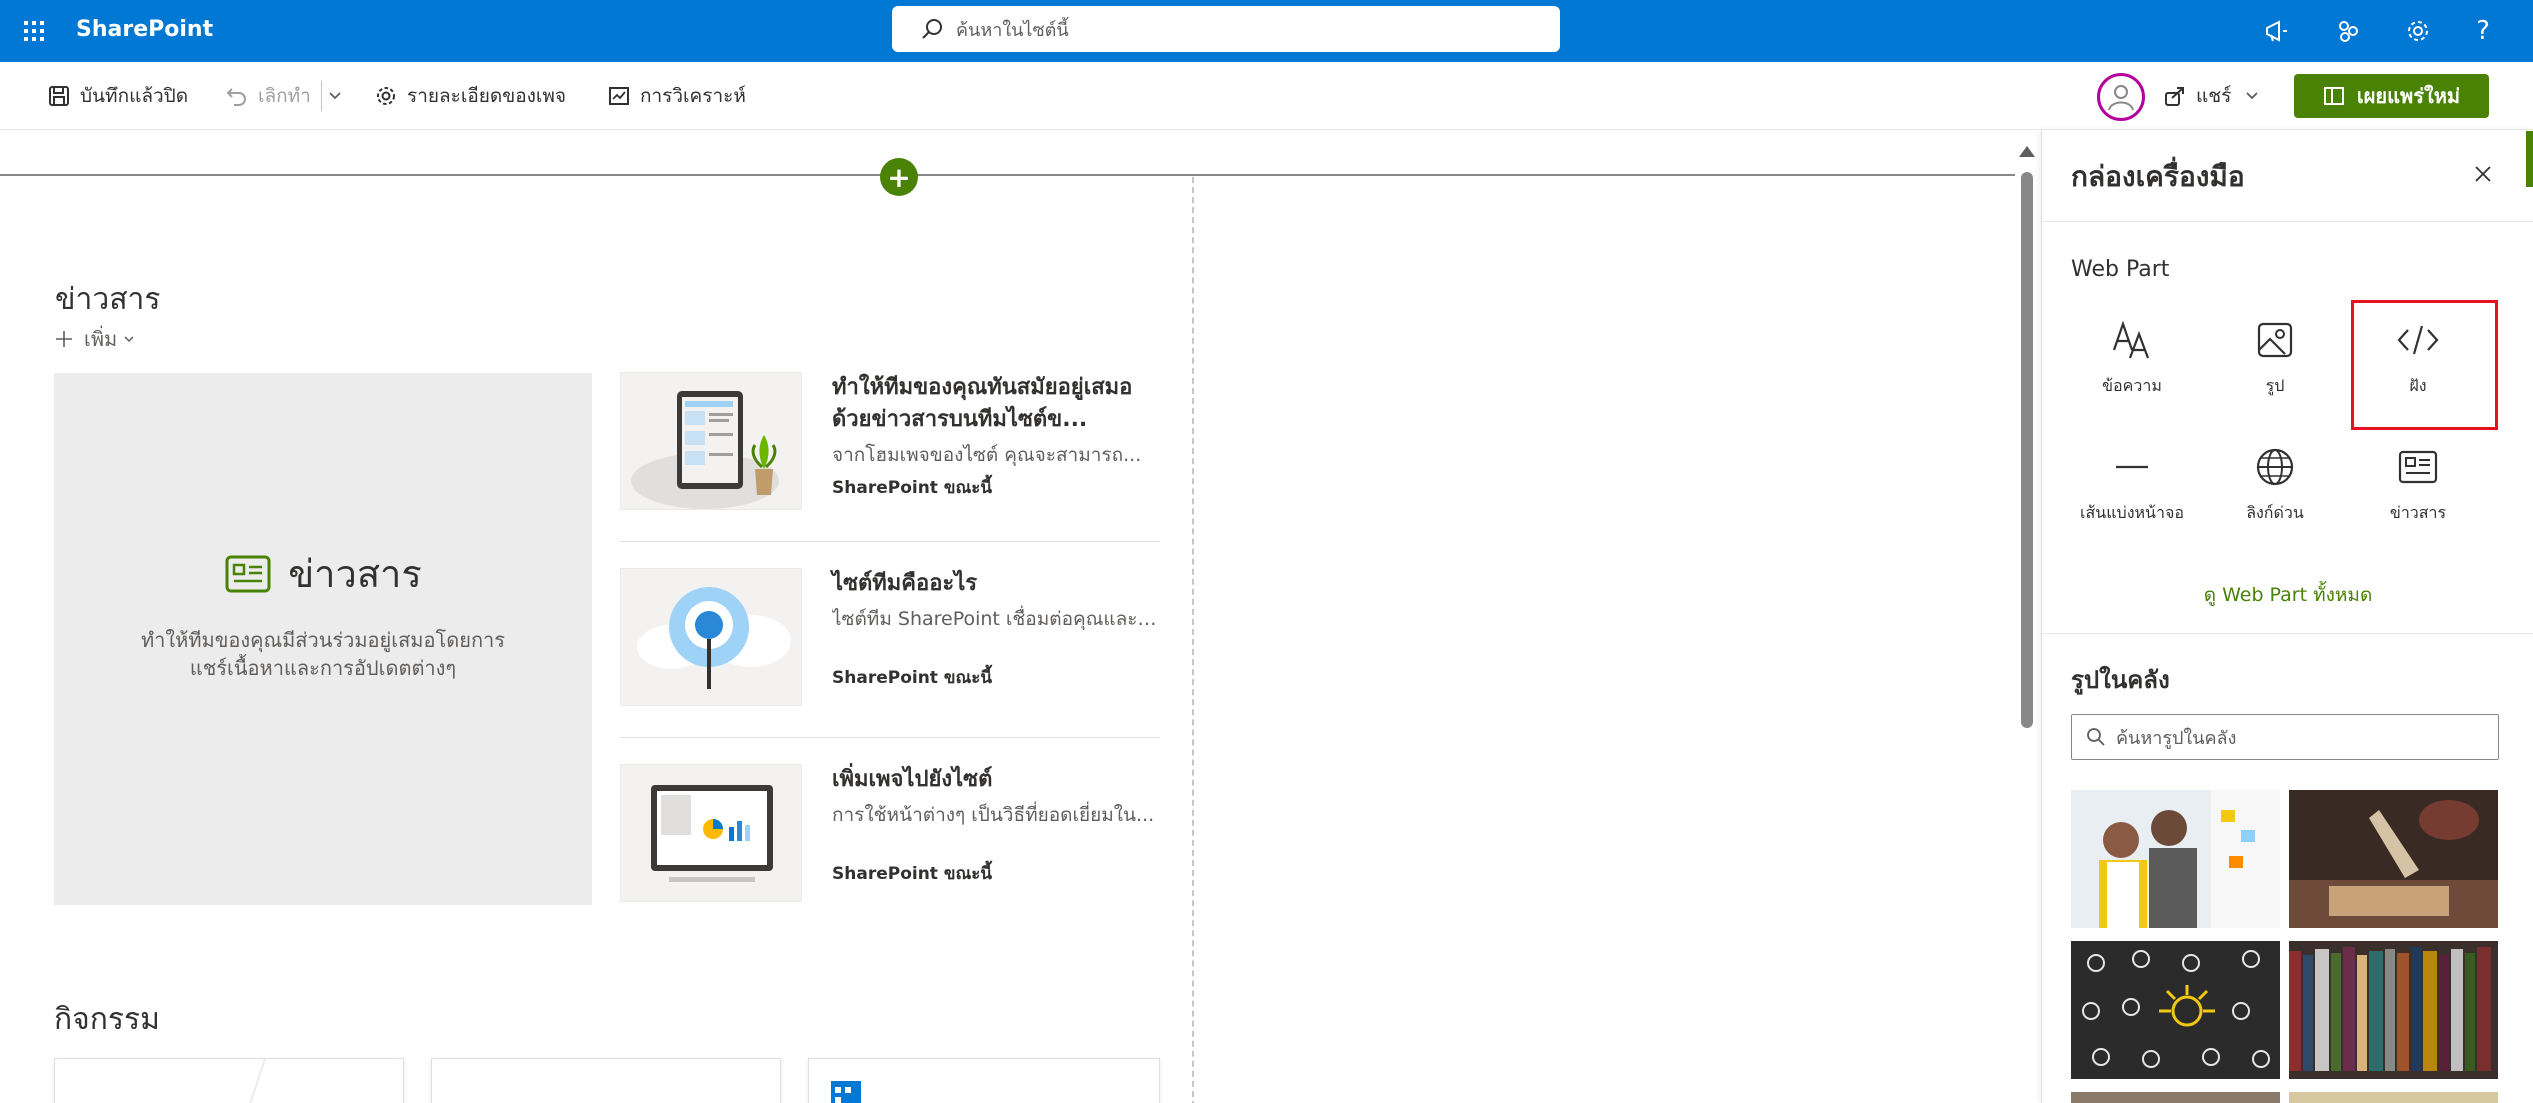 The width and height of the screenshot is (2533, 1103). I want to click on events-section-title: กิจกรรม, so click(107, 1019).